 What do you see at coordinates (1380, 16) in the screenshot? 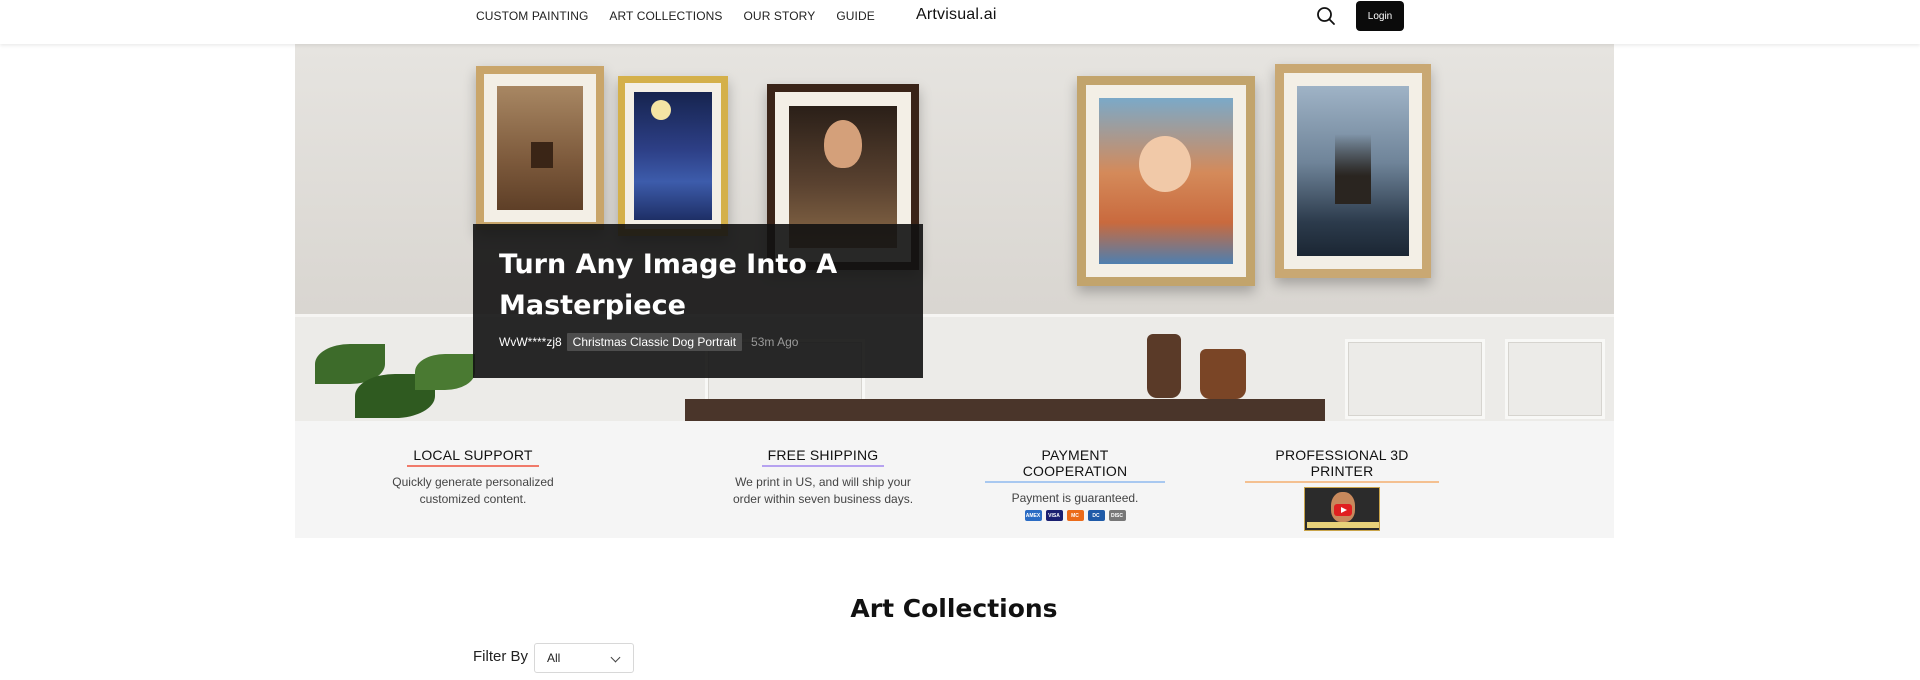
I see `login-button: Login` at bounding box center [1380, 16].